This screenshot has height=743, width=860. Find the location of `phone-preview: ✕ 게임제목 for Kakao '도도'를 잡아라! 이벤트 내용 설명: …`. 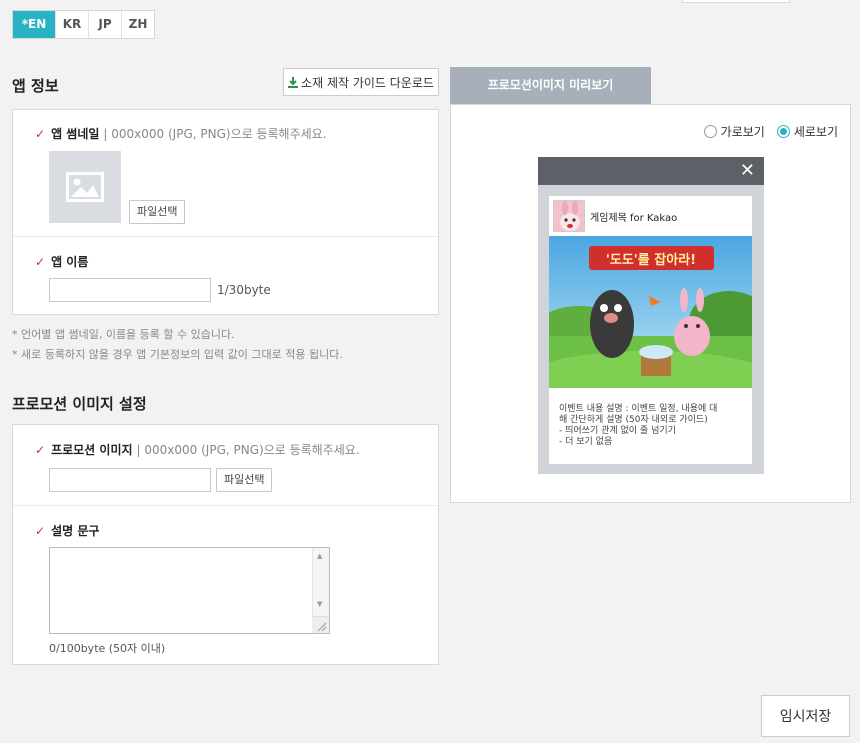

phone-preview: ✕ 게임제목 for Kakao '도도'를 잡아라! 이벤트 내용 설명: … is located at coordinates (651, 315).